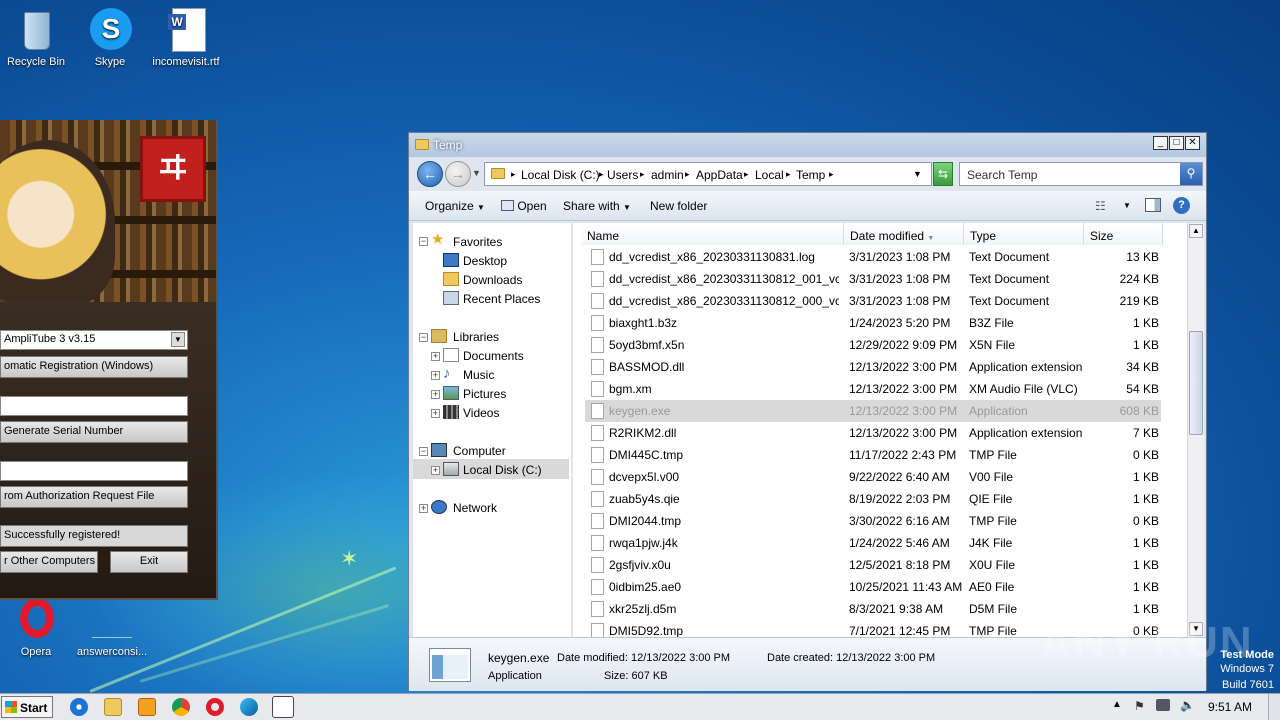 This screenshot has height=720, width=1280. I want to click on nav-desktop: Desktop, so click(485, 261).